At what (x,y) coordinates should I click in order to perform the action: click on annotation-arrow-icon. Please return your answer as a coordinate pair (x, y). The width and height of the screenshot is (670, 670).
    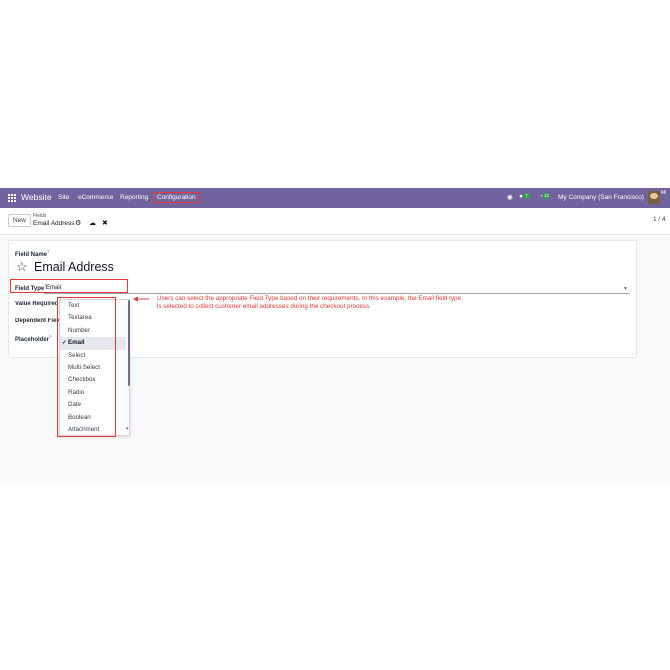
    Looking at the image, I should click on (141, 299).